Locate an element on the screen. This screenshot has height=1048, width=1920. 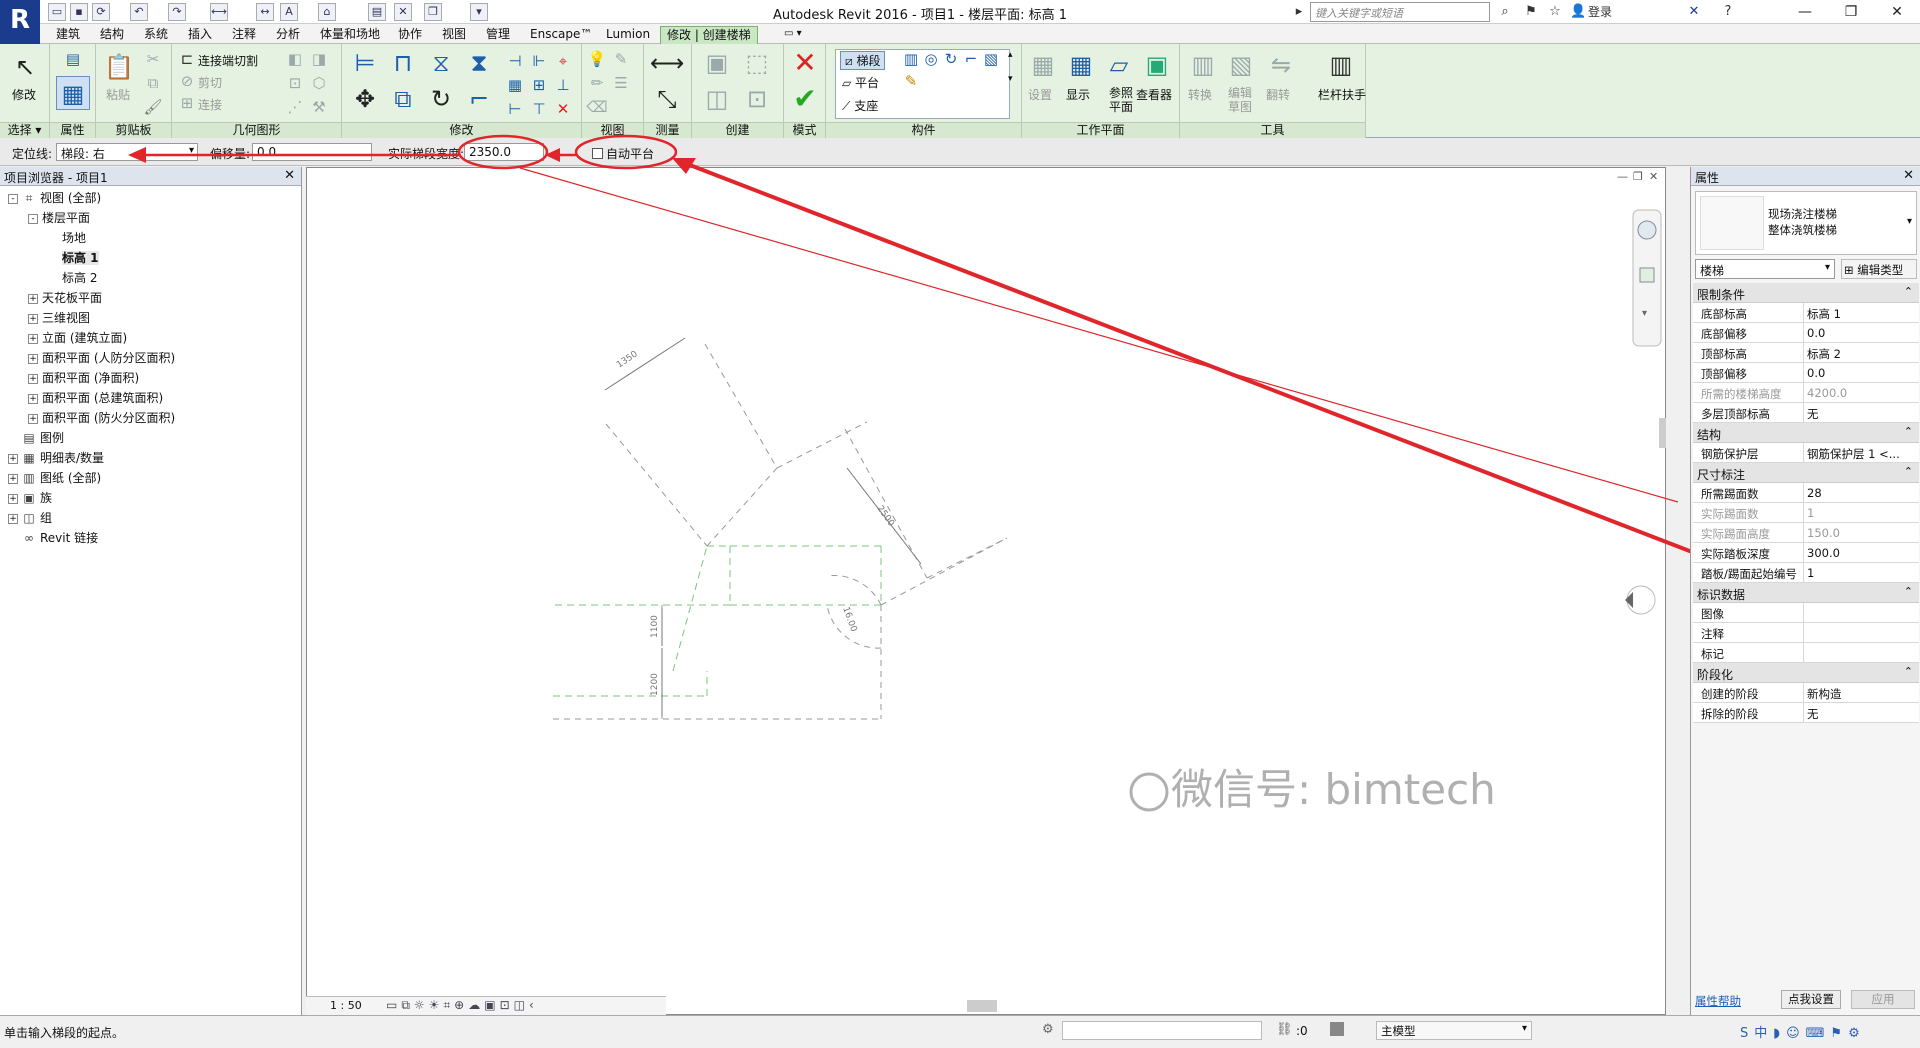
finish-edit-icon: ✔ is located at coordinates (805, 99).